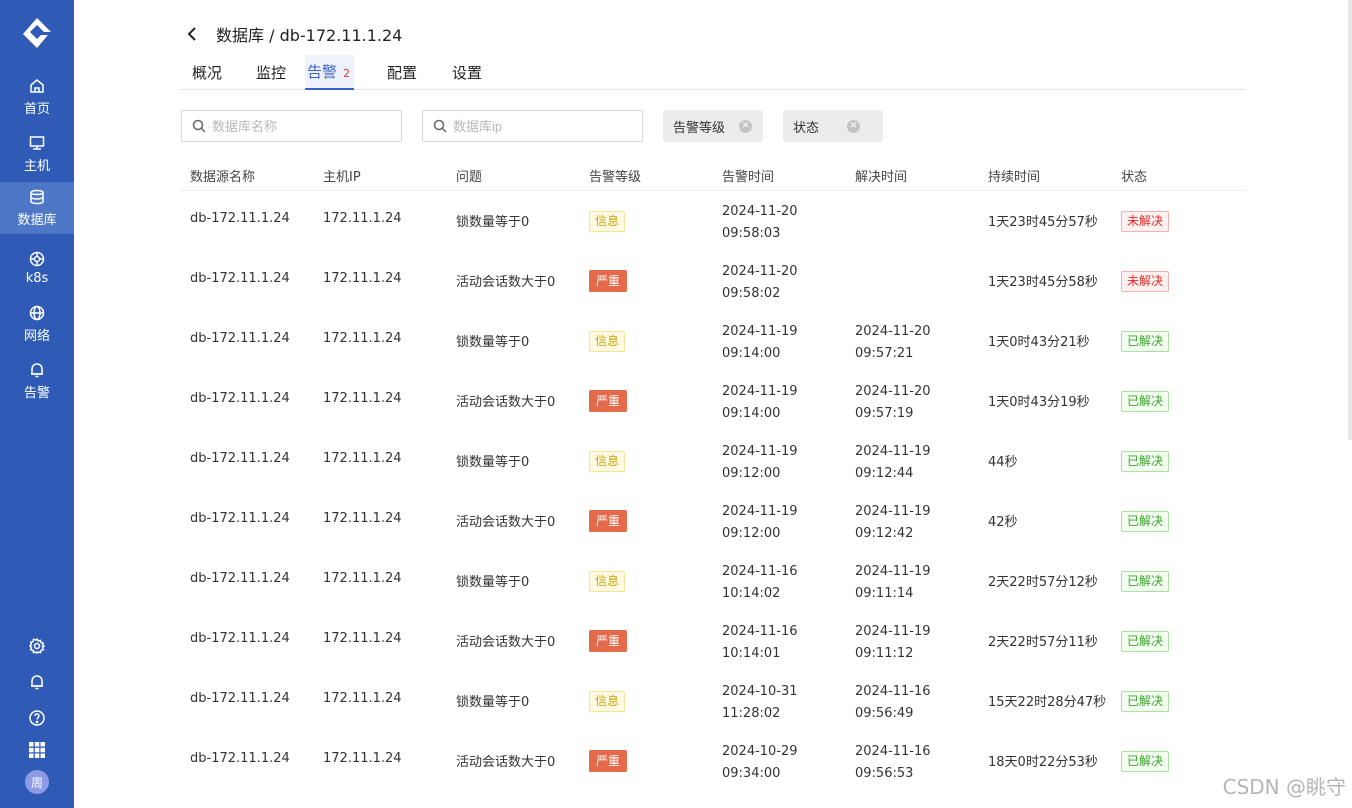 The width and height of the screenshot is (1352, 808). Describe the element at coordinates (37, 268) in the screenshot. I see `sidebar-item-k8s: k8s` at that location.